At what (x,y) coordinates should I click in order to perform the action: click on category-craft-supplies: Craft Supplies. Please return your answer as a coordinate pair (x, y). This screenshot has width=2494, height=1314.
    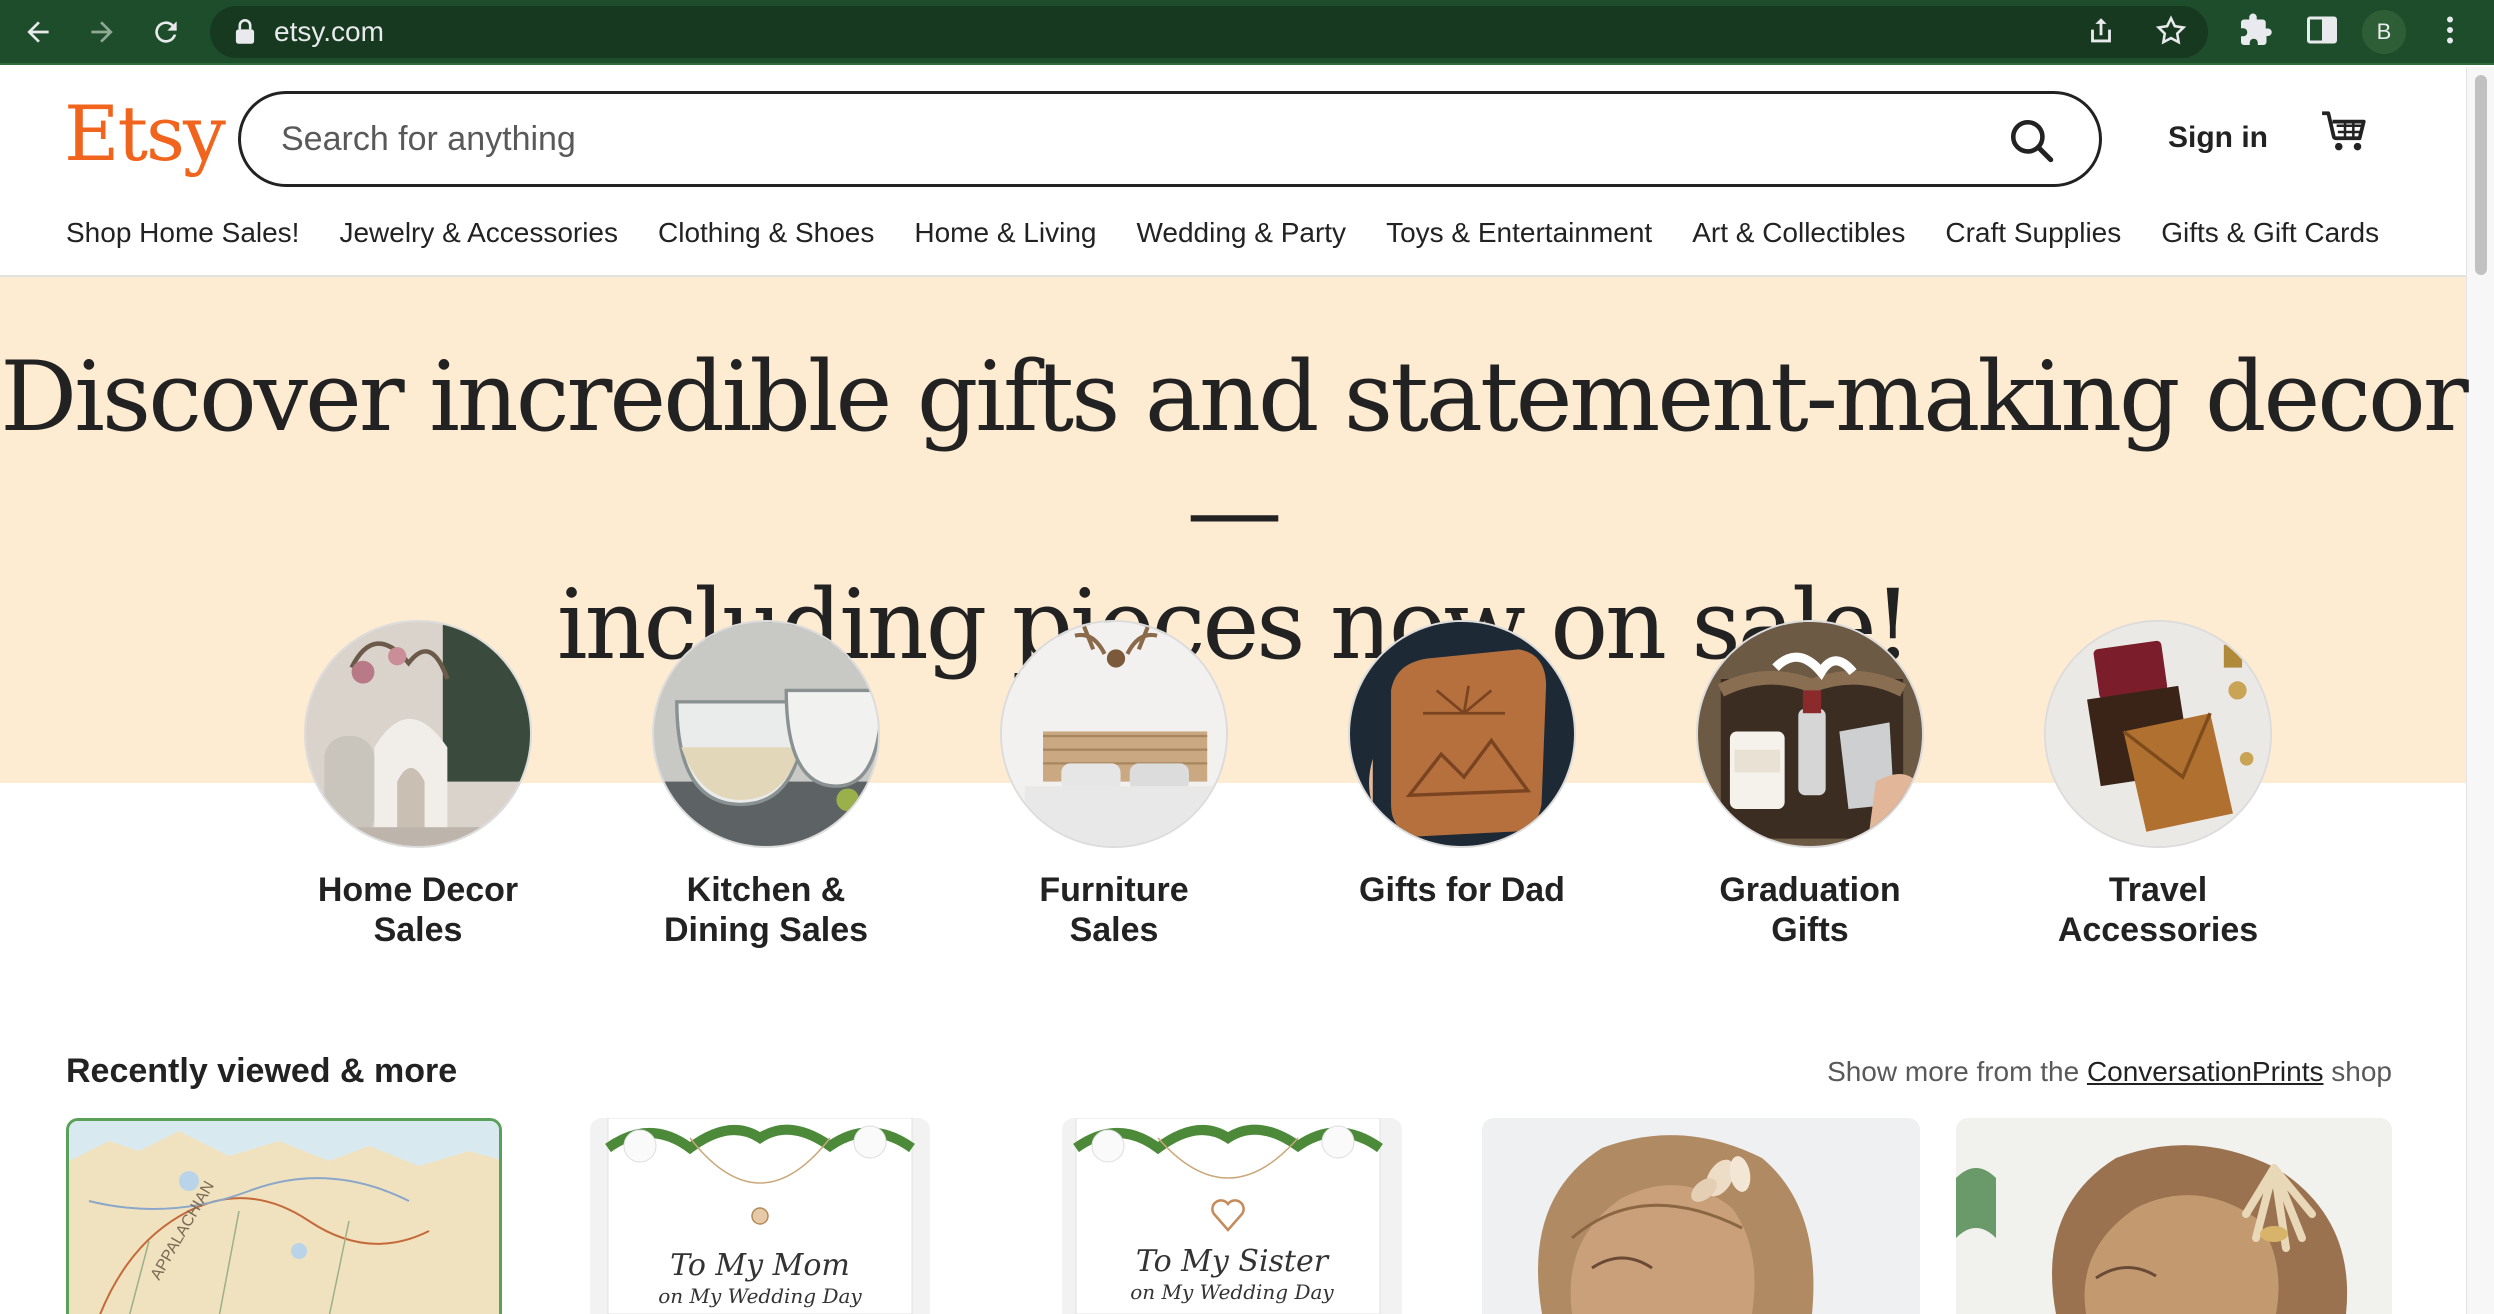
    Looking at the image, I should click on (2033, 233).